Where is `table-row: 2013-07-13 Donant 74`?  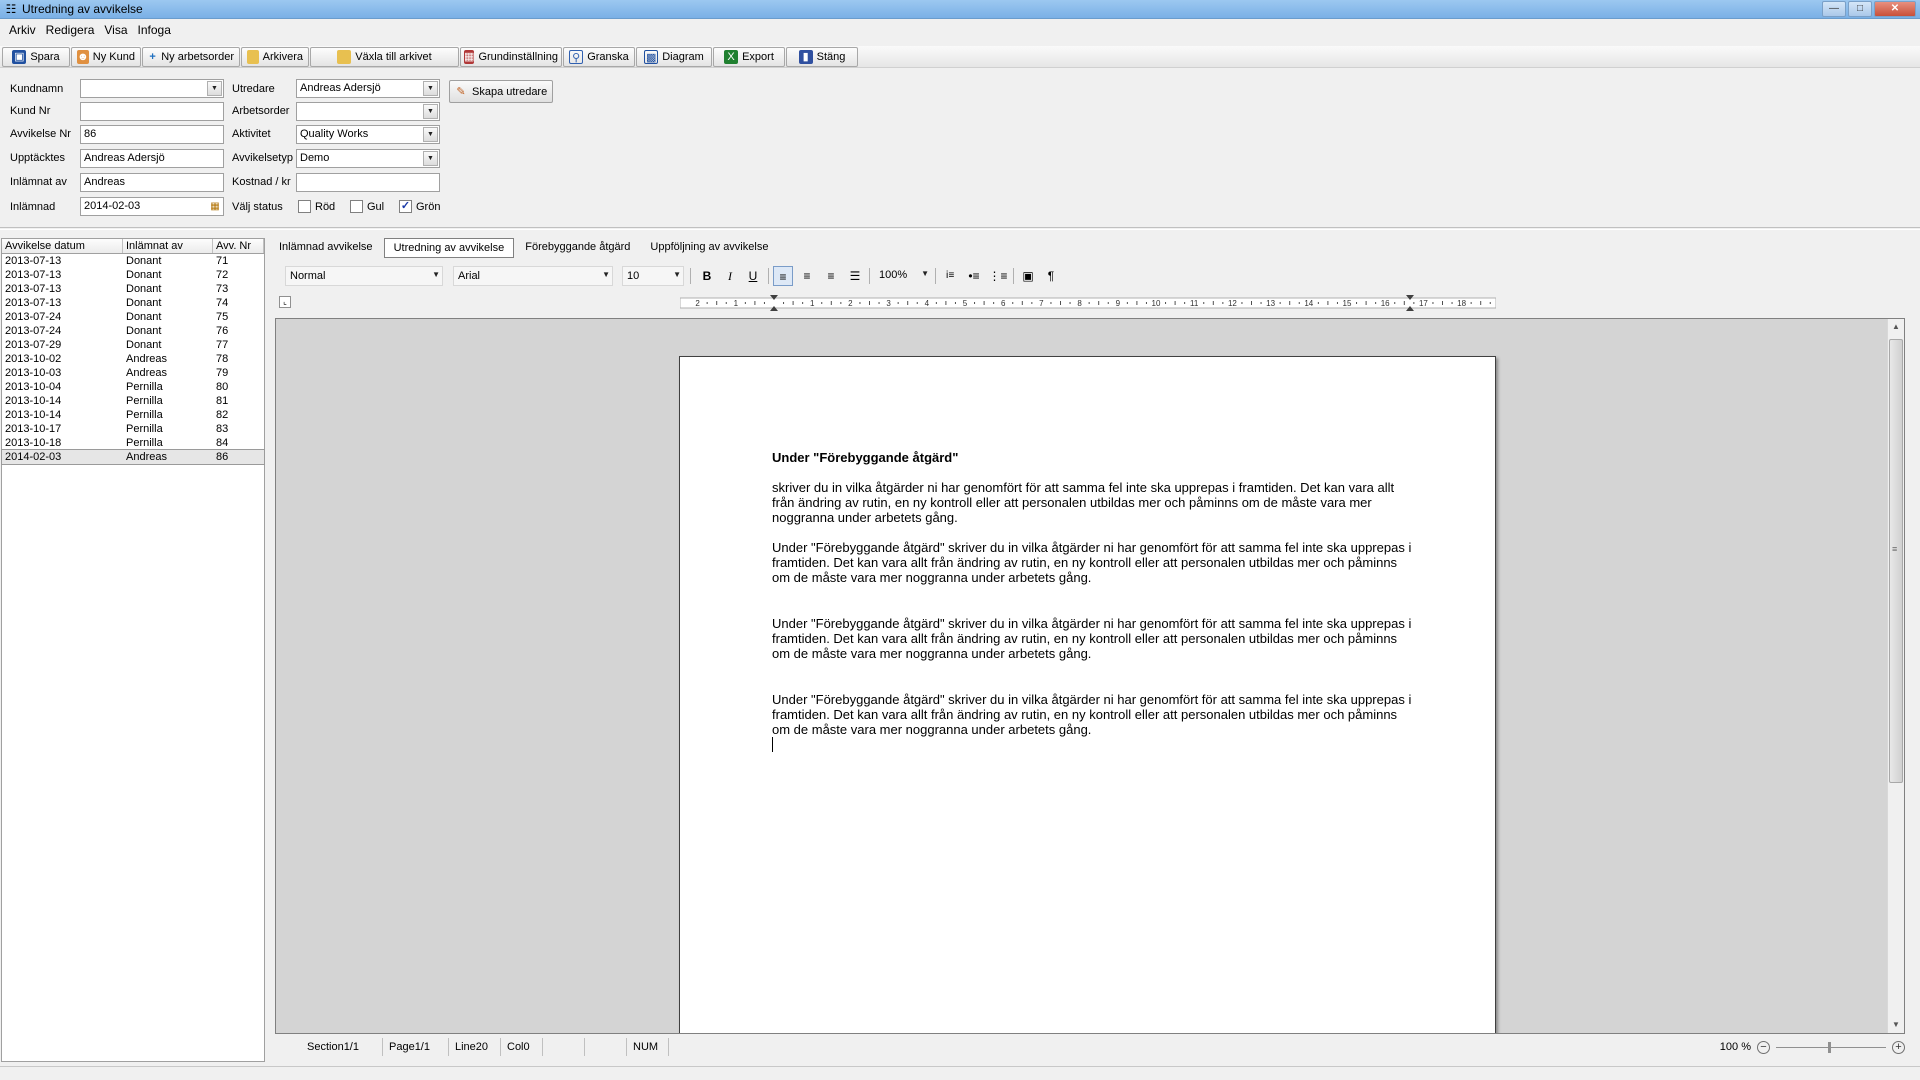 table-row: 2013-07-13 Donant 74 is located at coordinates (133, 303).